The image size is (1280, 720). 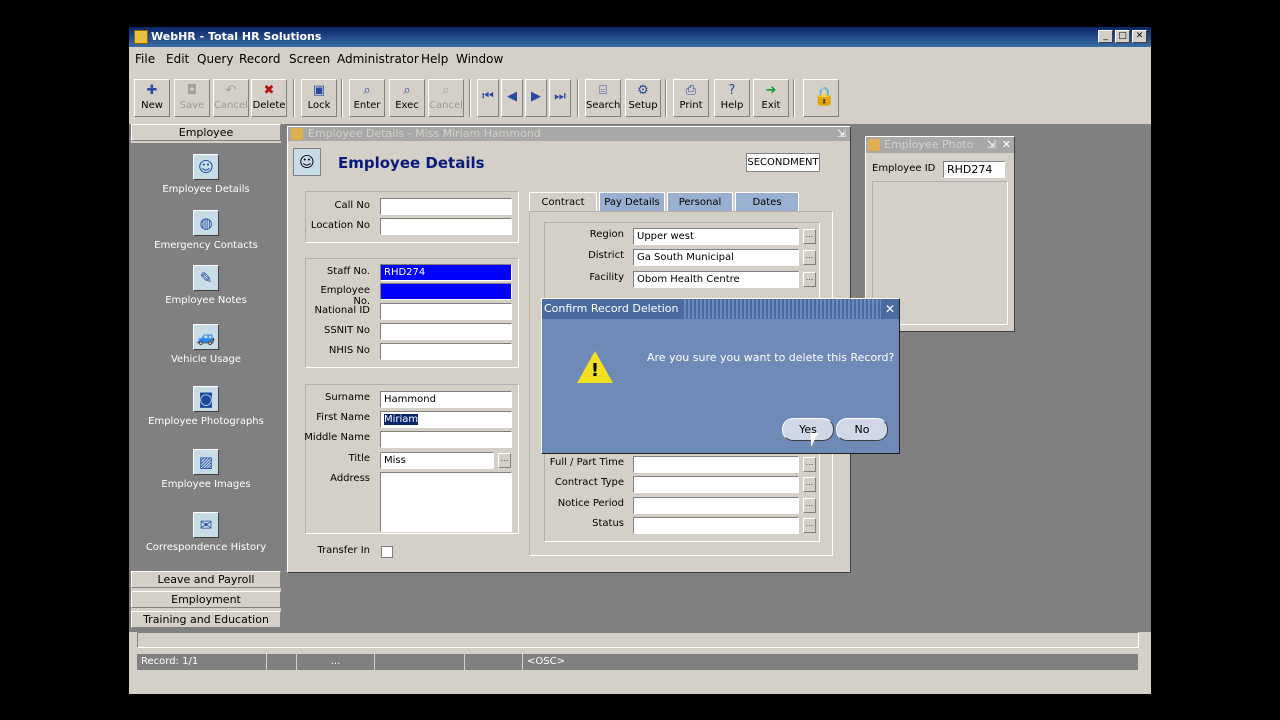 What do you see at coordinates (808, 429) in the screenshot?
I see `yes-button: Yes` at bounding box center [808, 429].